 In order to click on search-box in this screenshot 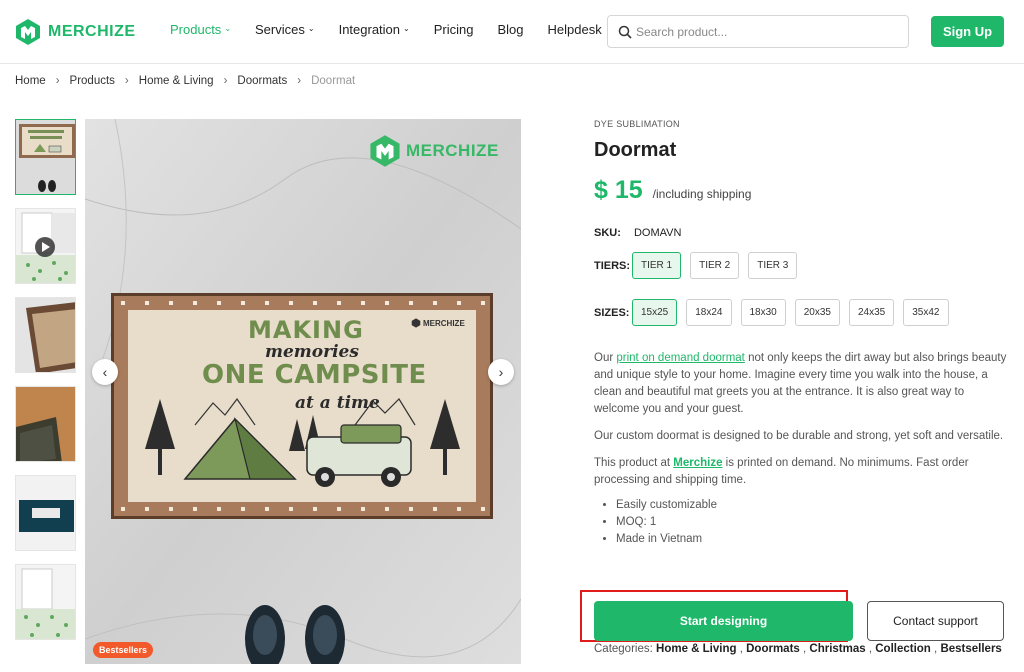, I will do `click(758, 31)`.